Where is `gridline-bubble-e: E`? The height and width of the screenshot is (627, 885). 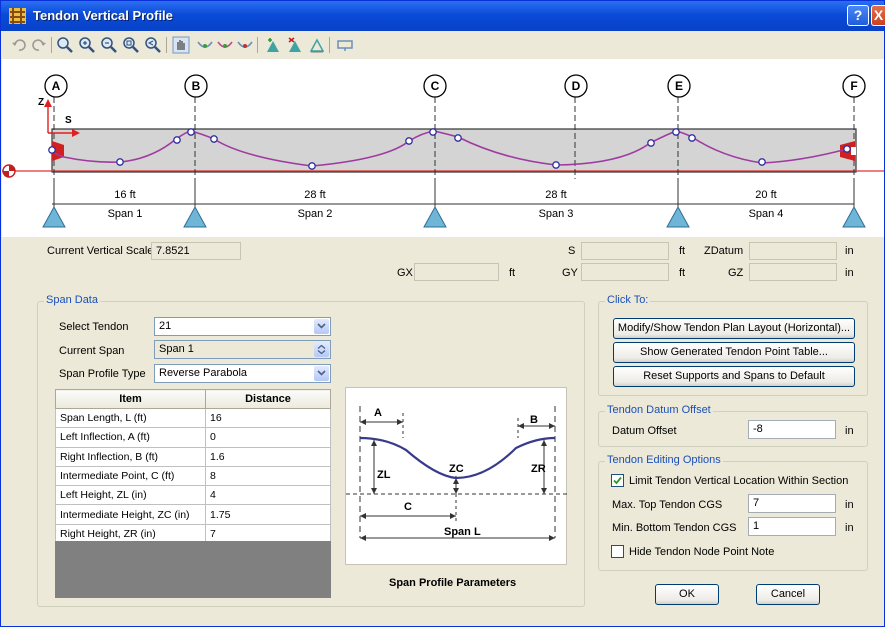 gridline-bubble-e: E is located at coordinates (679, 86).